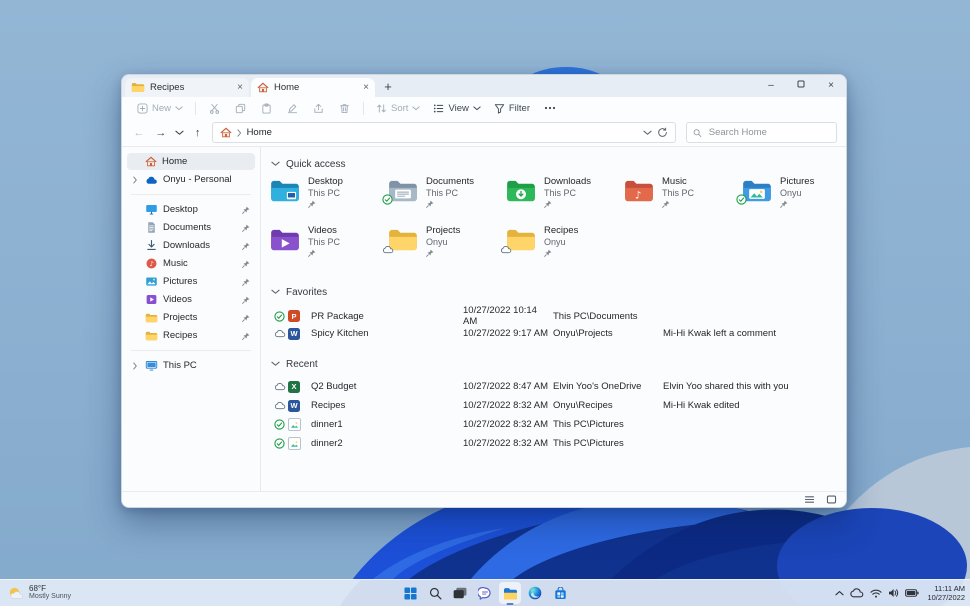 This screenshot has height=606, width=970. I want to click on search-input, so click(768, 132).